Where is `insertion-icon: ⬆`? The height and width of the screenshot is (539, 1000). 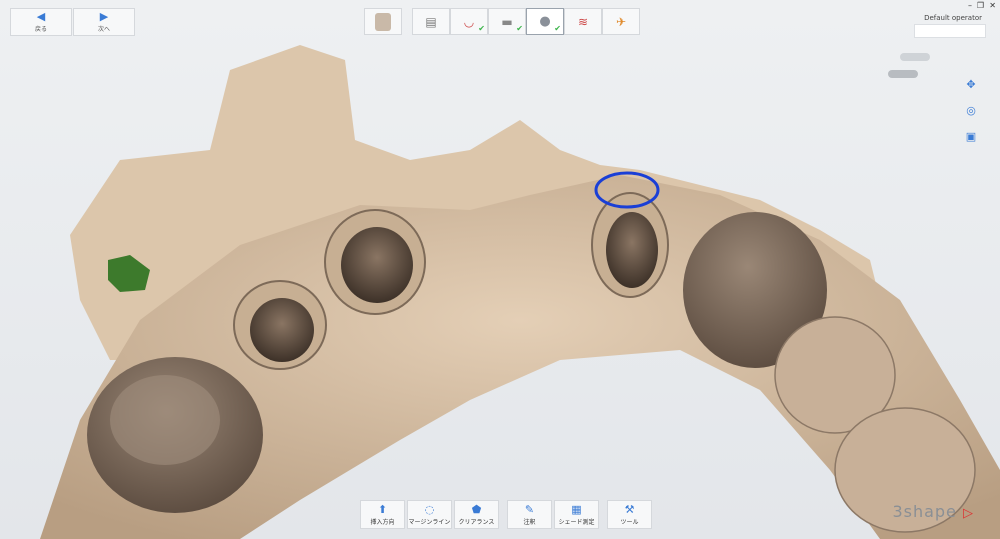
insertion-icon: ⬆ is located at coordinates (382, 509).